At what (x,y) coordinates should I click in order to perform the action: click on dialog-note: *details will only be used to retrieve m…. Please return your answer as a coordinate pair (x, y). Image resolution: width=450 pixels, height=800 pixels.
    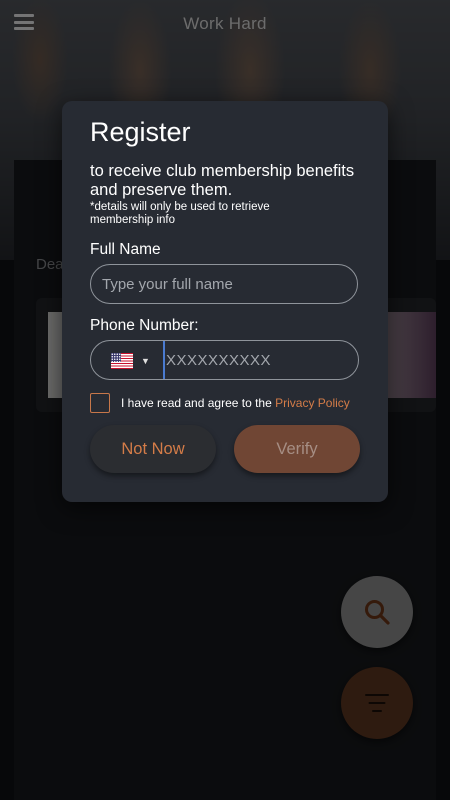
    Looking at the image, I should click on (180, 213).